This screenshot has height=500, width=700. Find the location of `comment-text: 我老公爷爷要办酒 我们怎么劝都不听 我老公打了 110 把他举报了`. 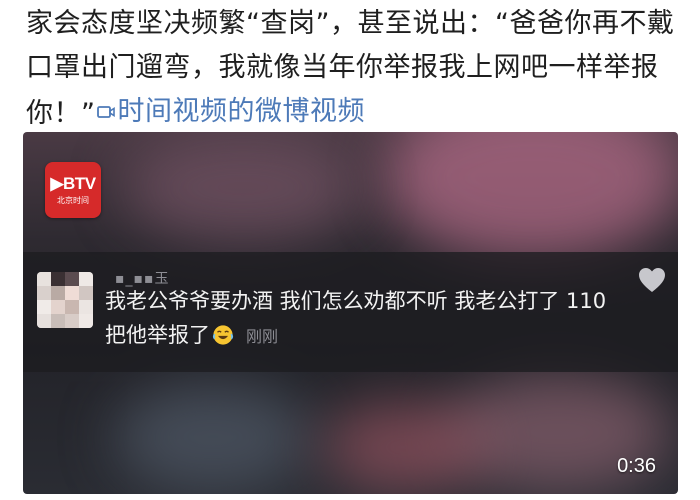

comment-text: 我老公爷爷要办酒 我们怎么劝都不听 我老公打了 110 把他举报了 is located at coordinates (356, 318).